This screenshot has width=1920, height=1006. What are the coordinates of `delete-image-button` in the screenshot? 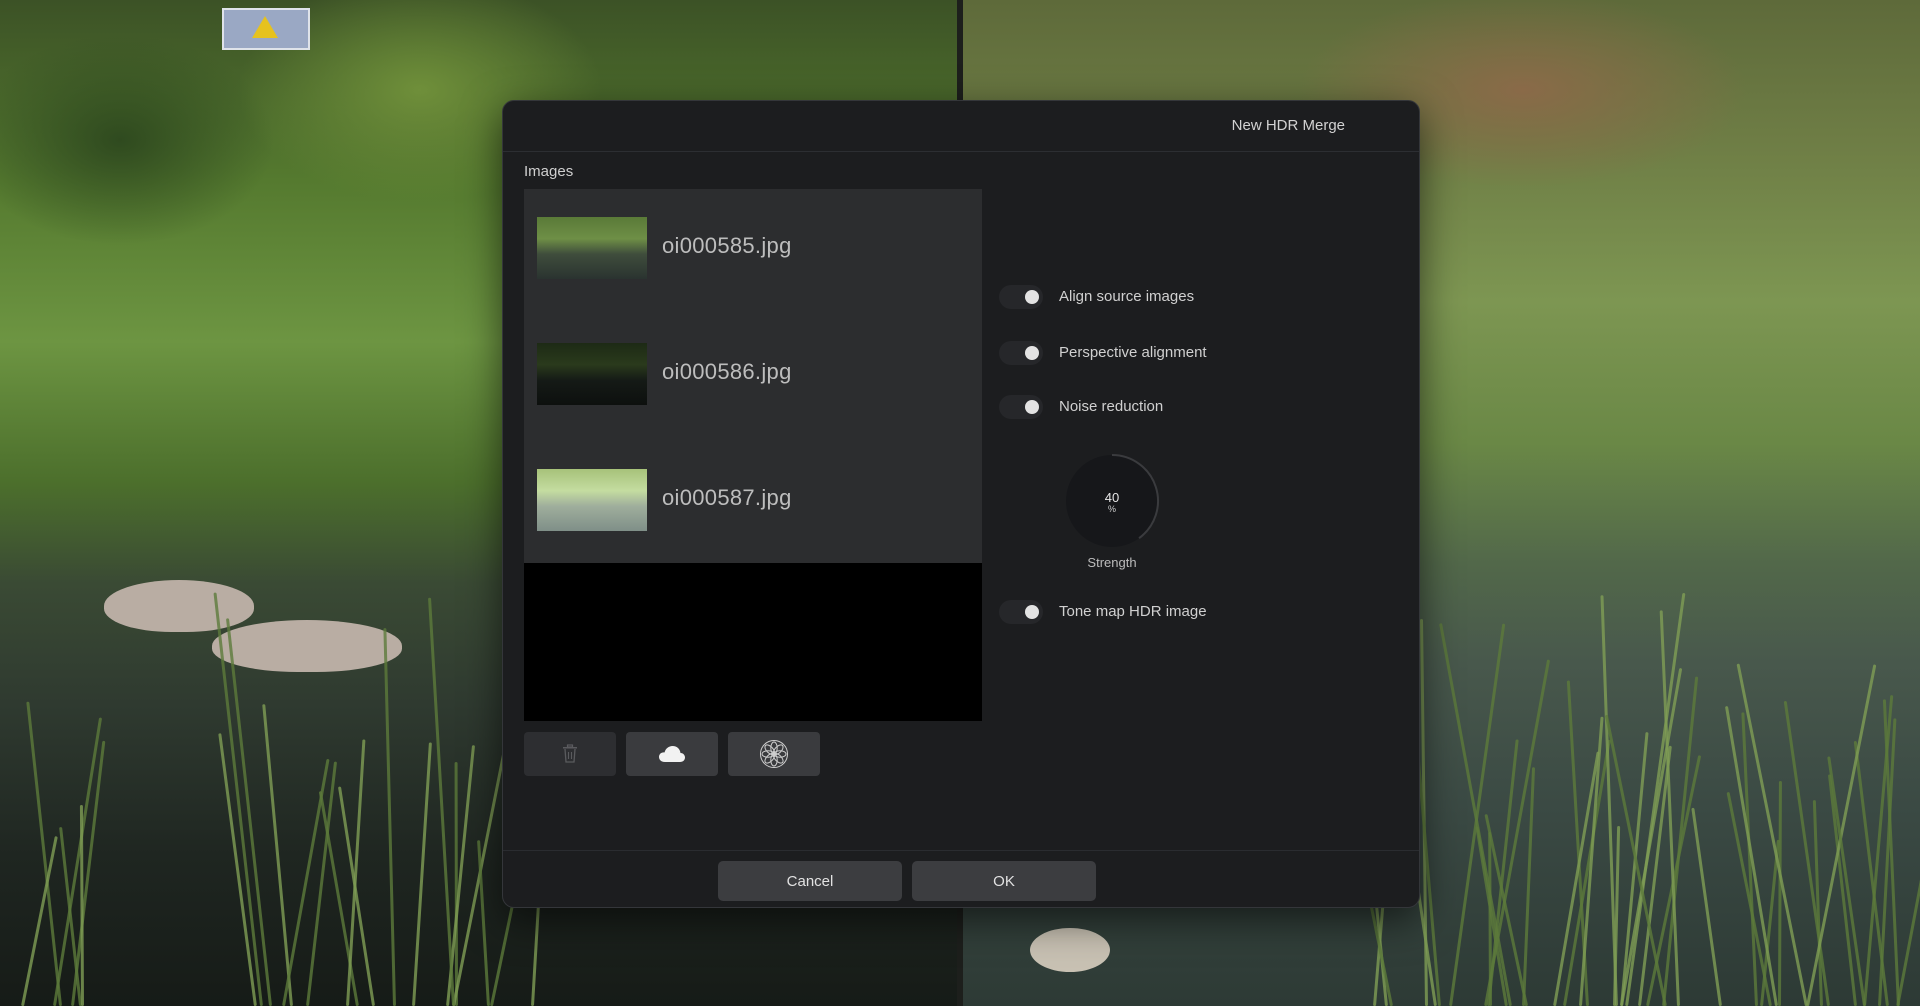 It's located at (570, 754).